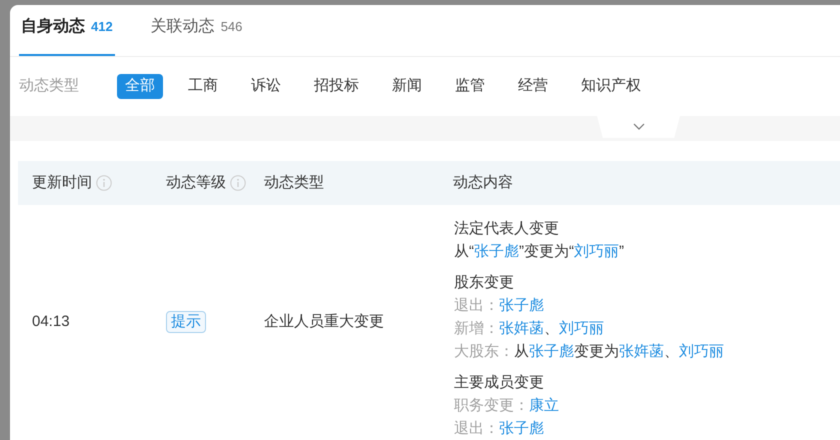  What do you see at coordinates (533, 86) in the screenshot?
I see `filter-option: 经营` at bounding box center [533, 86].